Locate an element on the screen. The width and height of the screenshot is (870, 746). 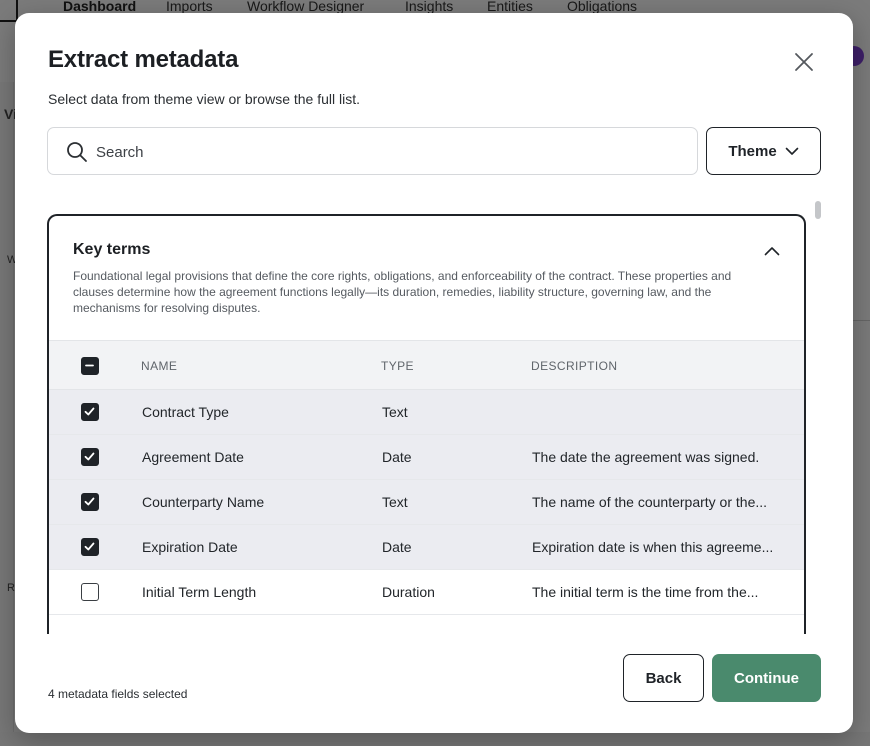
cell-name: Counterparty Name is located at coordinates (203, 502).